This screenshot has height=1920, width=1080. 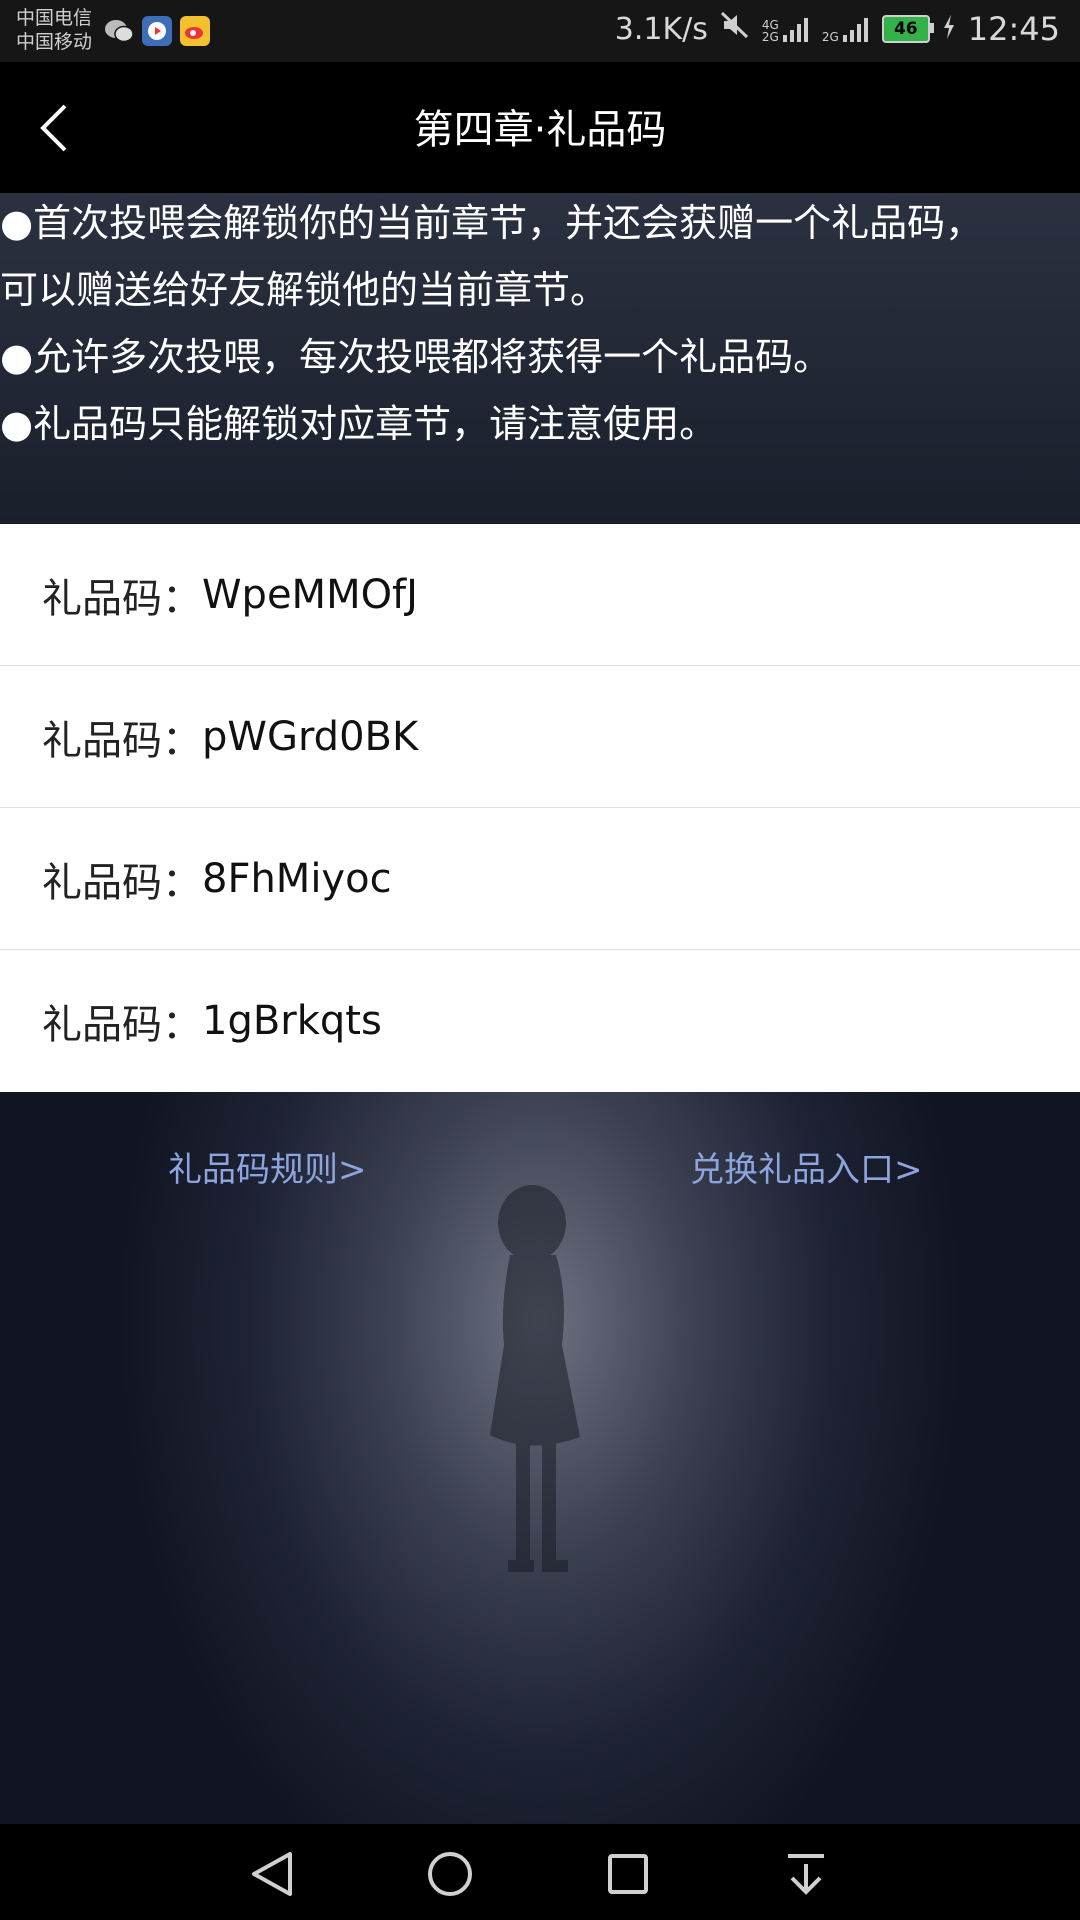 I want to click on gift-code-value: 1gBrkqts, so click(x=292, y=1021).